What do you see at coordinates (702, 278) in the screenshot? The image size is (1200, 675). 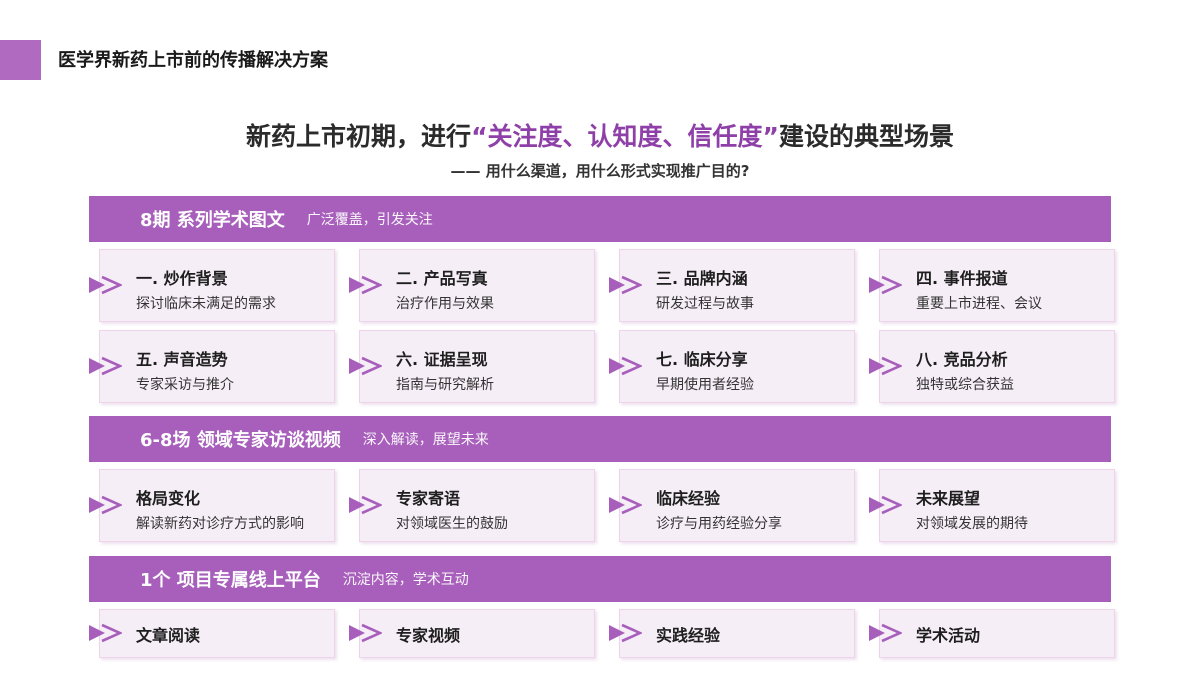 I see `card-title: 三. 品牌内涵` at bounding box center [702, 278].